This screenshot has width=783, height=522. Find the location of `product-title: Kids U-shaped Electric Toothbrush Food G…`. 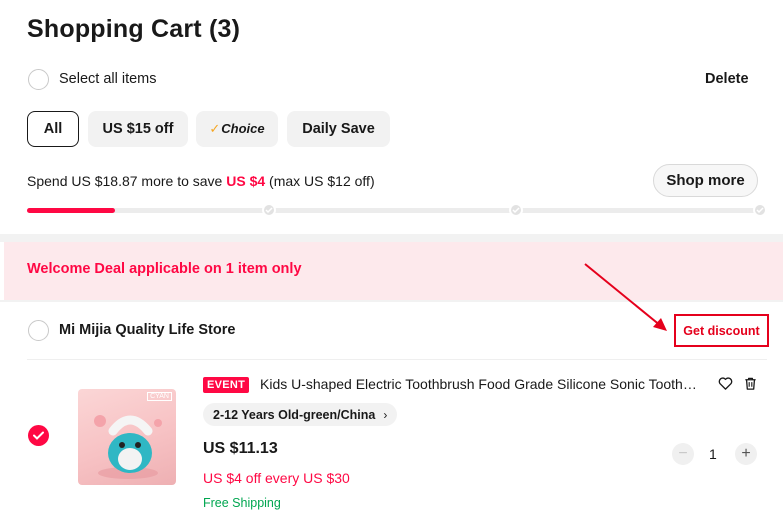

product-title: Kids U-shaped Electric Toothbrush Food G… is located at coordinates (480, 384).